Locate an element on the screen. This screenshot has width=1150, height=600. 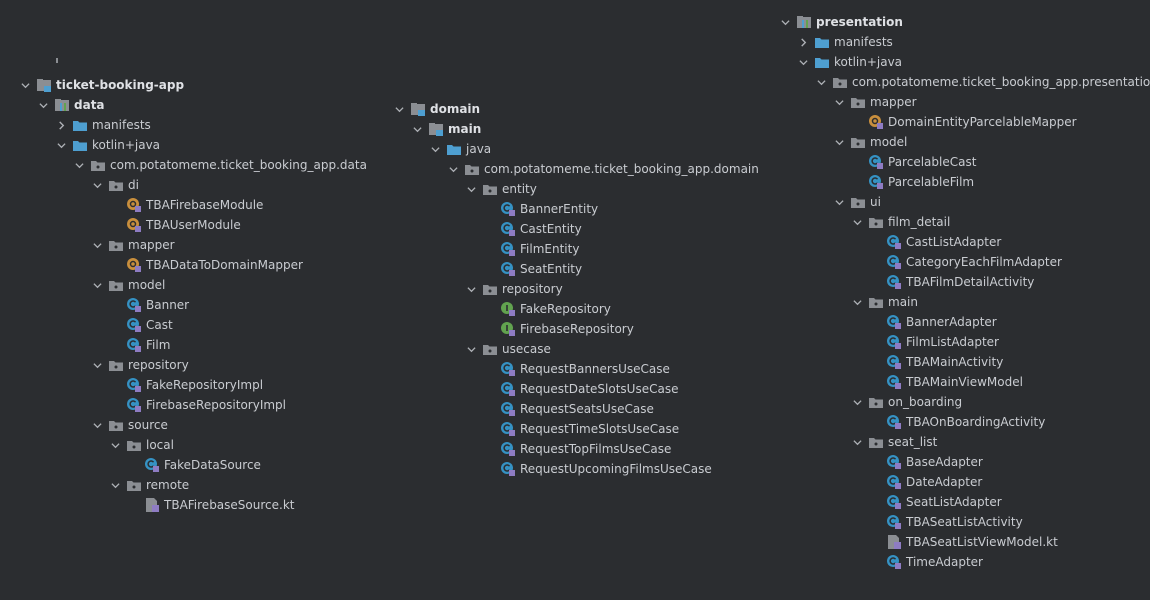
tree-node-entity: entity is located at coordinates (500, 189).